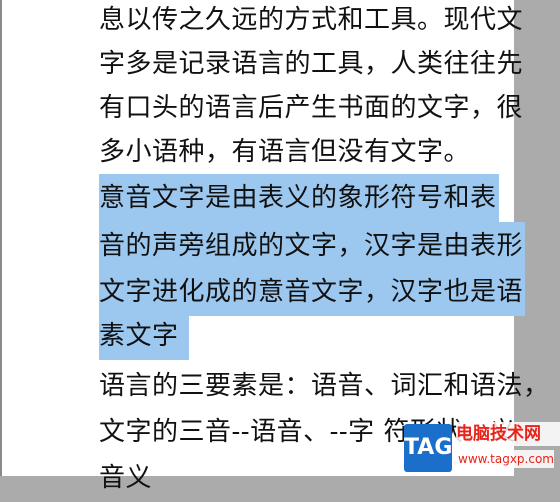 The height and width of the screenshot is (502, 560). Describe the element at coordinates (299, 198) in the screenshot. I see `selected-text-line-1: 意音文字是由表义的象形符号和表` at that location.